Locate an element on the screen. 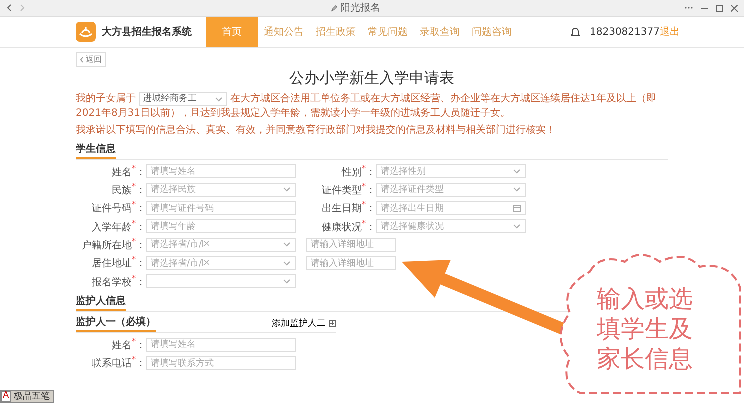 The height and width of the screenshot is (403, 744). text-field: 请填写联系方式 is located at coordinates (221, 363).